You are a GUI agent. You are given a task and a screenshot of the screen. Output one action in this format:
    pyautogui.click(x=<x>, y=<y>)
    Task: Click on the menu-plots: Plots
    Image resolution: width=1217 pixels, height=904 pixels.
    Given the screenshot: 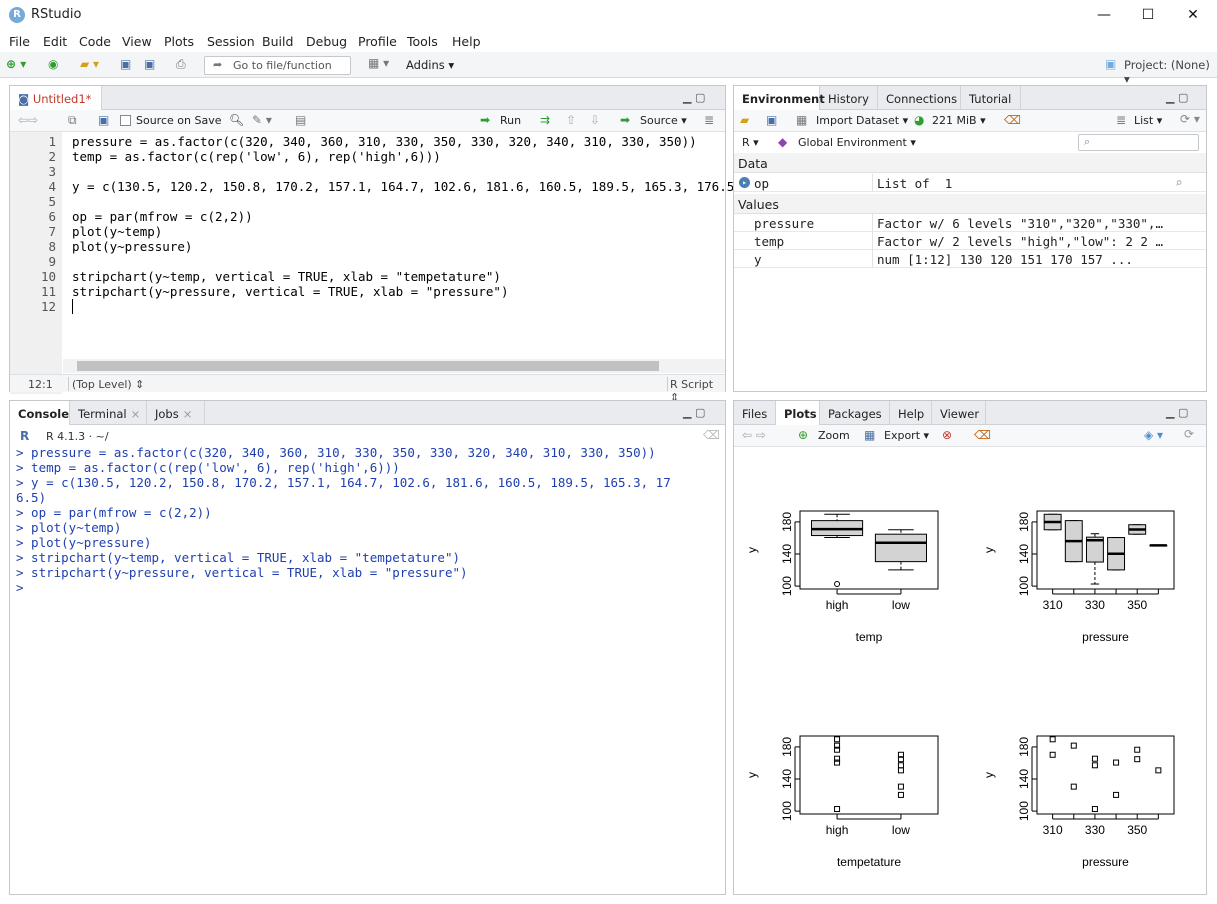 What is the action you would take?
    pyautogui.click(x=179, y=41)
    